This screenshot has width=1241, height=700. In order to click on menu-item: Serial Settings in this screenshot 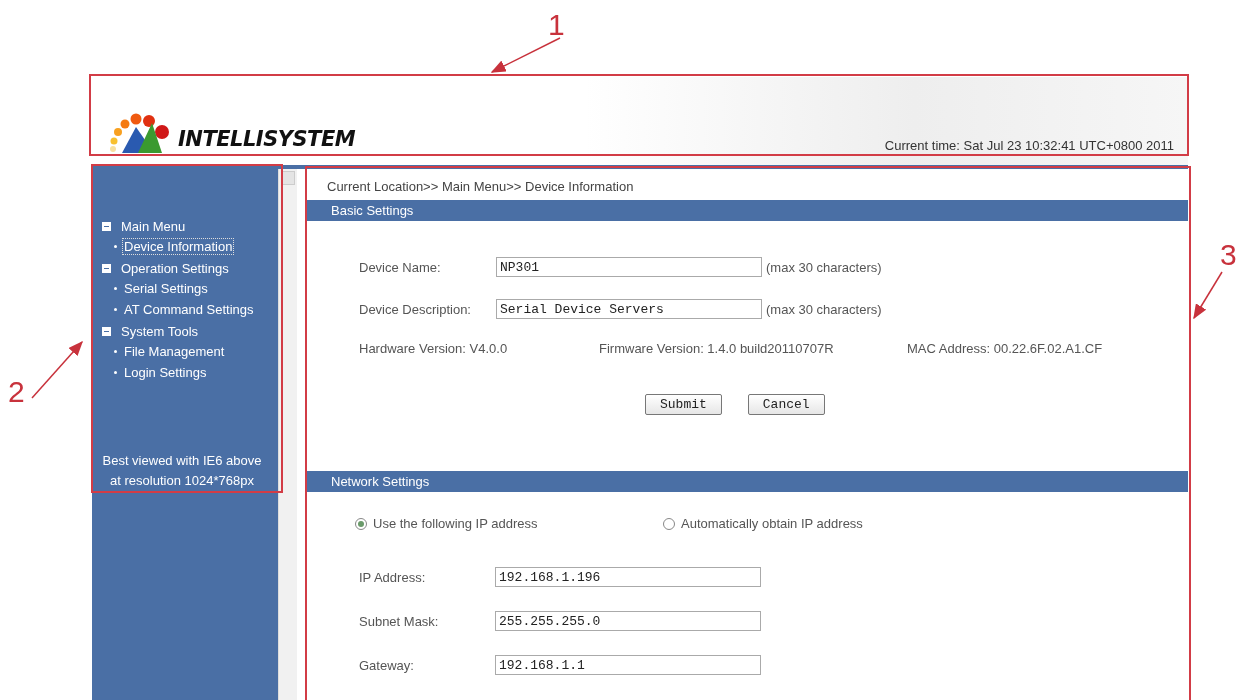, I will do `click(166, 288)`.